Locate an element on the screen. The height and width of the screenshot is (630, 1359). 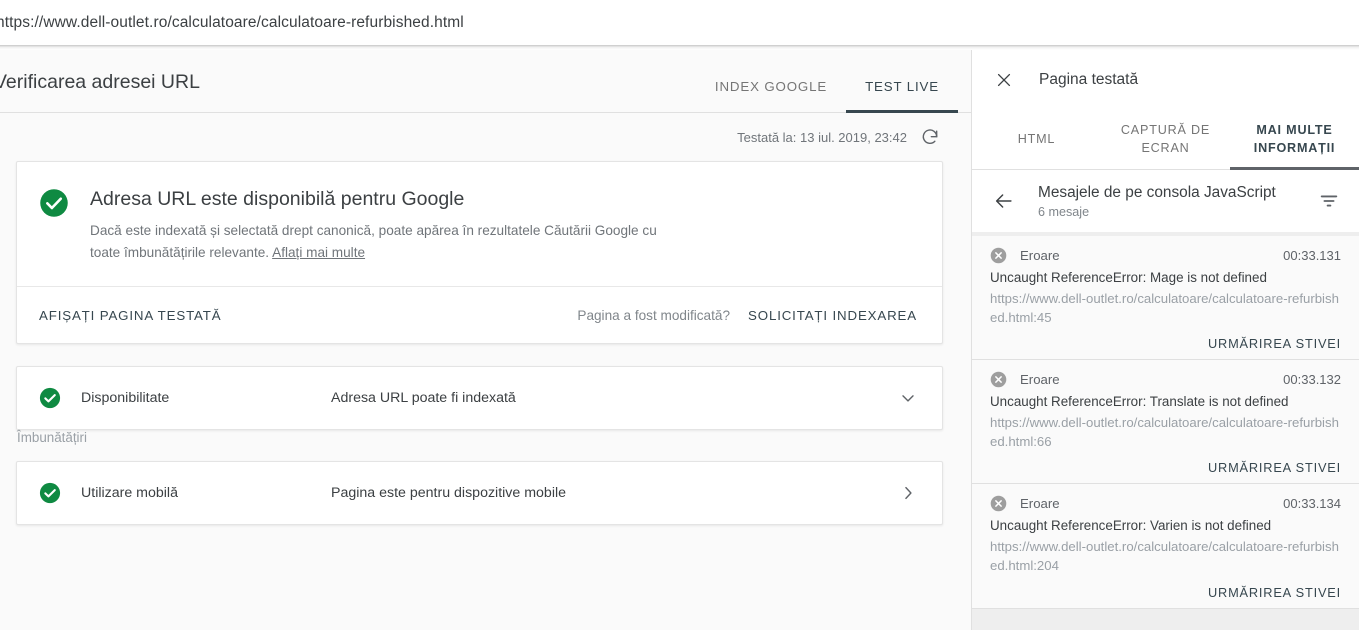
enhancements-section-label: Îmbunătățiri is located at coordinates (52, 438).